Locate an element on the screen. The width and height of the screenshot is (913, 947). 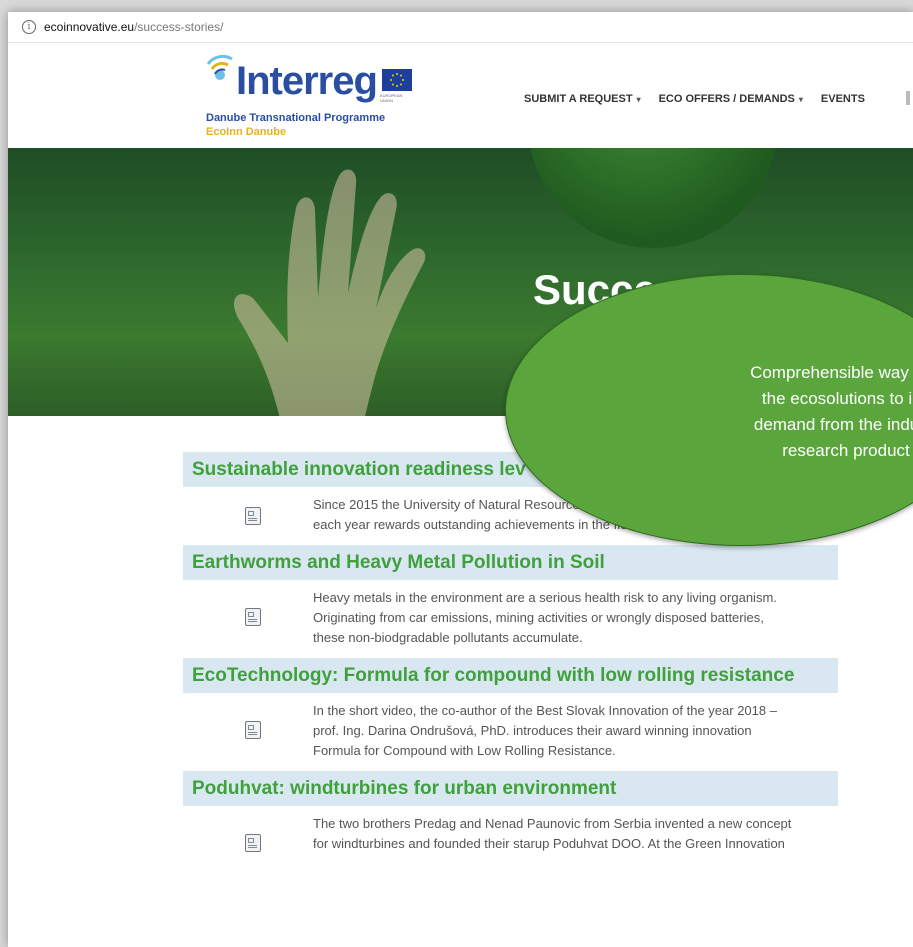
nav-label: EVENTS is located at coordinates (842, 99).